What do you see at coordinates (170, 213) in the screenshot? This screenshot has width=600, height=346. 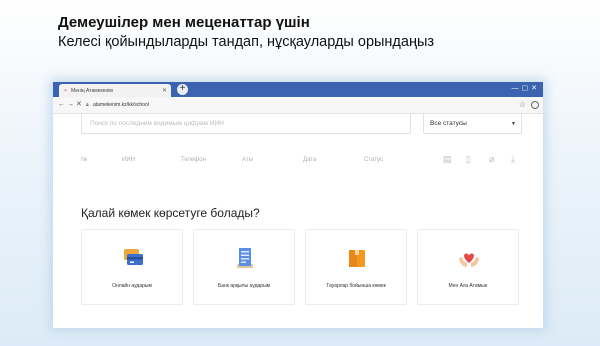 I see `help-section-title: Қалай көмек көрсетуге болады?` at bounding box center [170, 213].